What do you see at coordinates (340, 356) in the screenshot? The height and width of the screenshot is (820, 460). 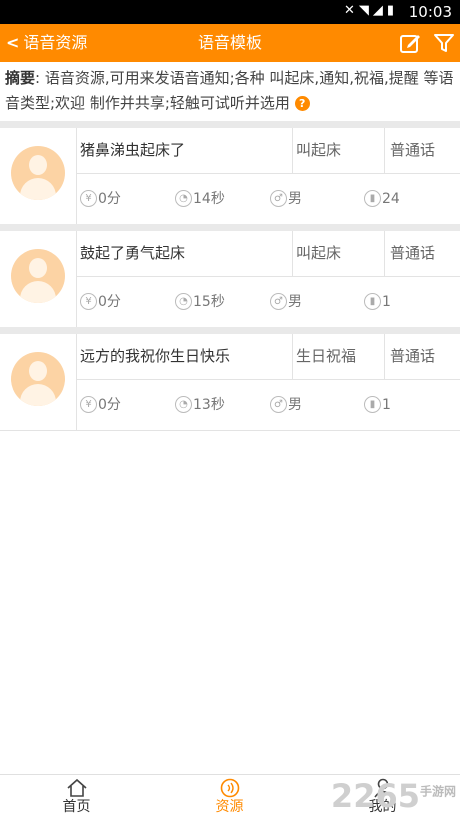 I see `voice-type: 生日祝福` at bounding box center [340, 356].